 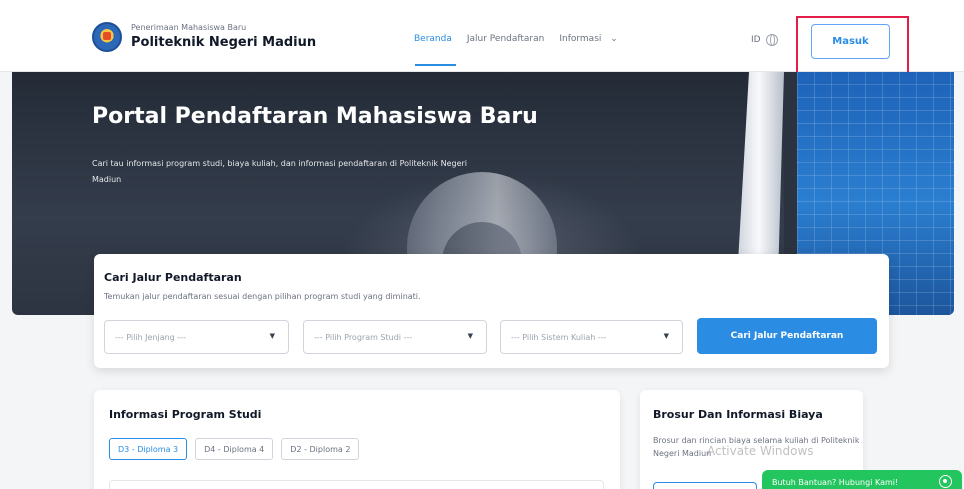 I want to click on help-chat-label: Butuh Bantuan? Hubungi Kami!, so click(x=835, y=482).